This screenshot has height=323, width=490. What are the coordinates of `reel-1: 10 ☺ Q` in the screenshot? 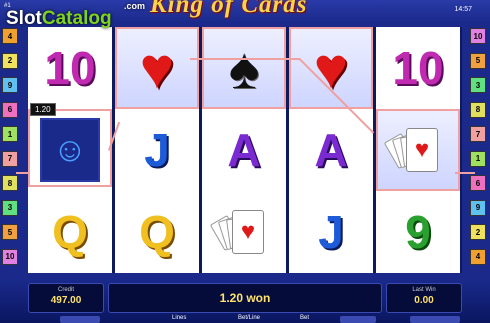 It's located at (70, 150).